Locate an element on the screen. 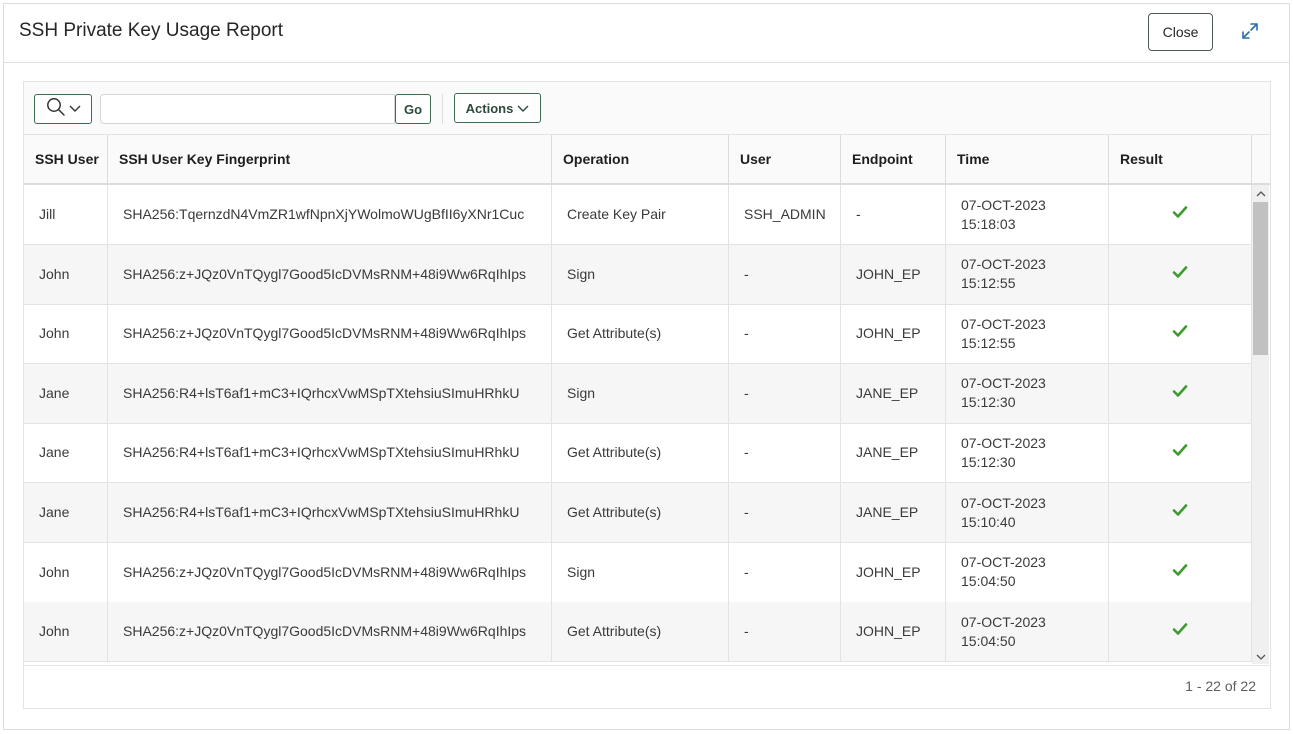 Image resolution: width=1293 pixels, height=734 pixels. cell-user: SSH_ADMIN is located at coordinates (785, 214).